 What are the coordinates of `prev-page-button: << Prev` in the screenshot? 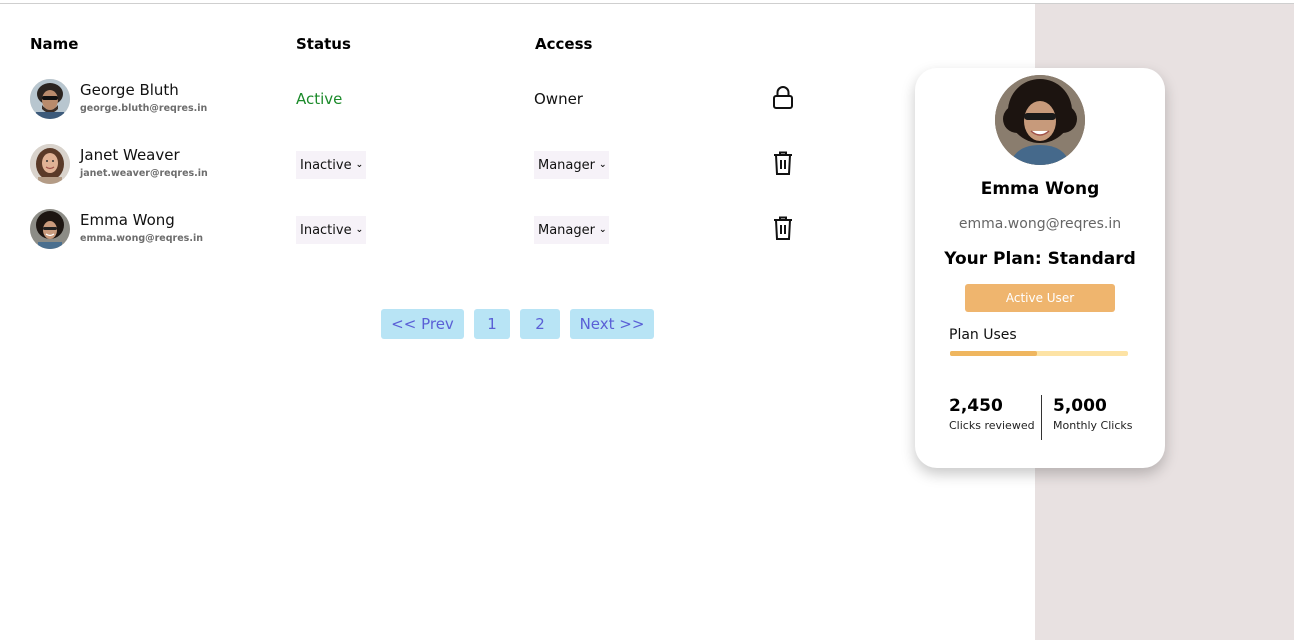 It's located at (422, 324).